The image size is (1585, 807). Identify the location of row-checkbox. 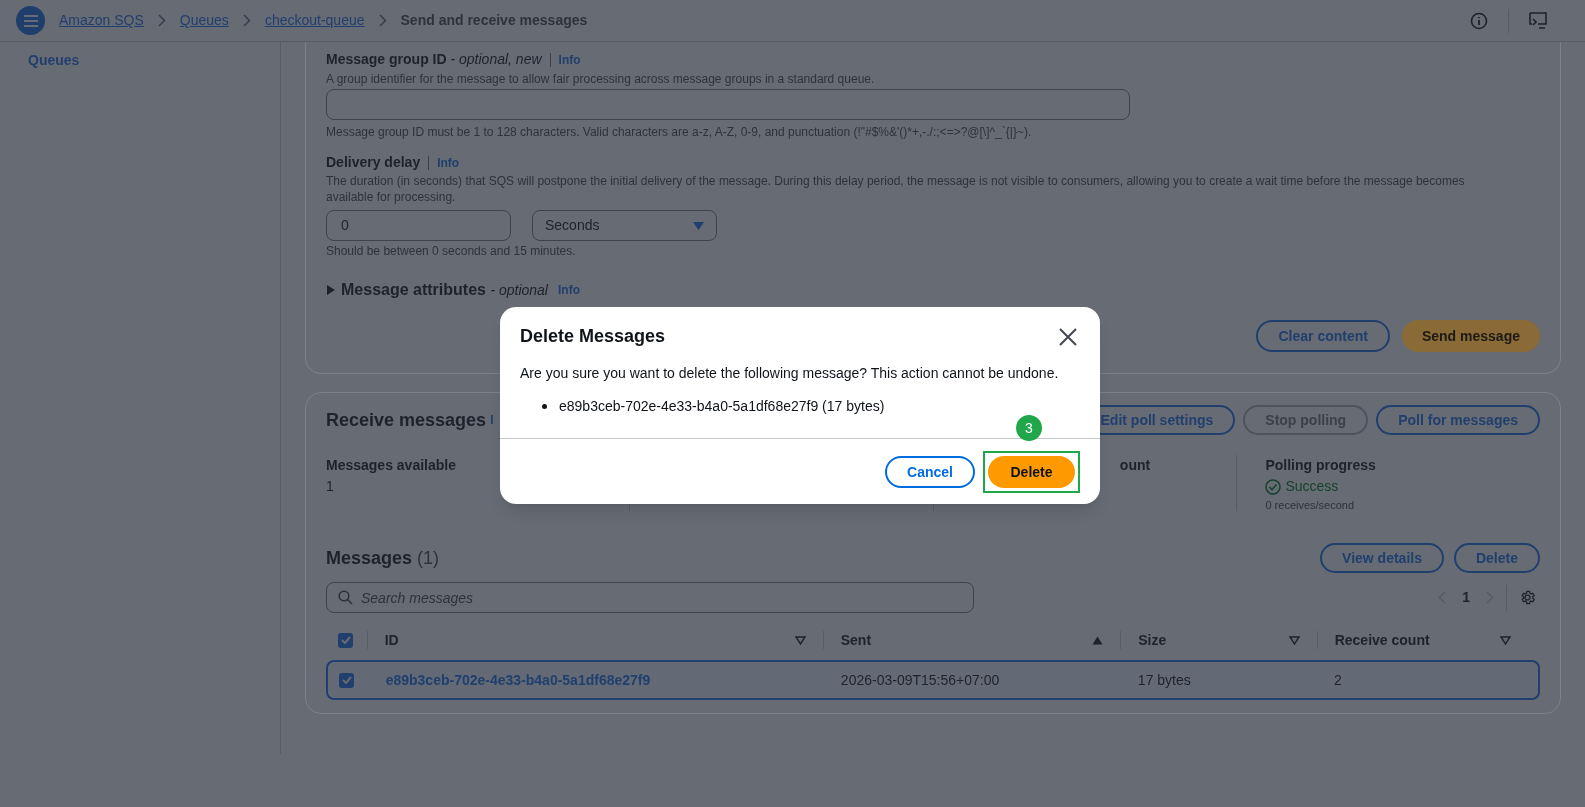
(346, 680).